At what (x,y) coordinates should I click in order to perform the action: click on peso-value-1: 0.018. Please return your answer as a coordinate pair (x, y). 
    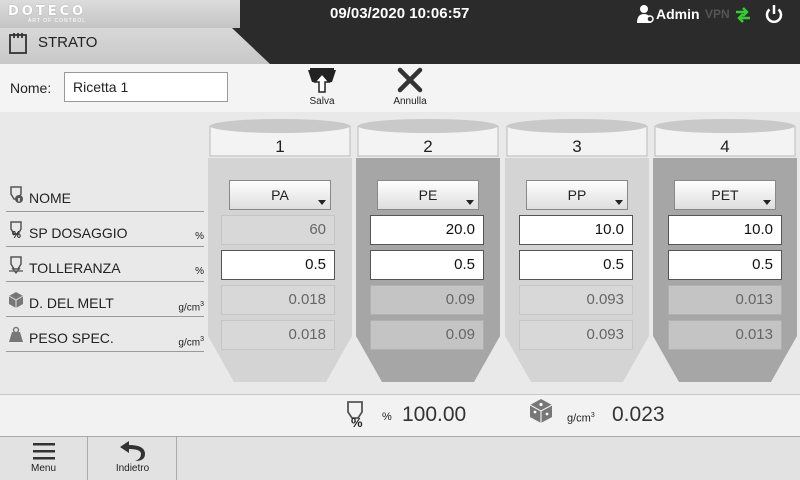
    Looking at the image, I should click on (278, 335).